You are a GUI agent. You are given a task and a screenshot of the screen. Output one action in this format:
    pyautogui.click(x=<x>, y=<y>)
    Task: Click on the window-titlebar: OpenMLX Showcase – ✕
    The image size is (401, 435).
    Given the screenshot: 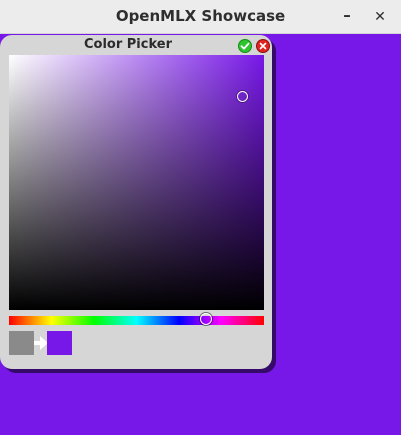 What is the action you would take?
    pyautogui.click(x=200, y=17)
    